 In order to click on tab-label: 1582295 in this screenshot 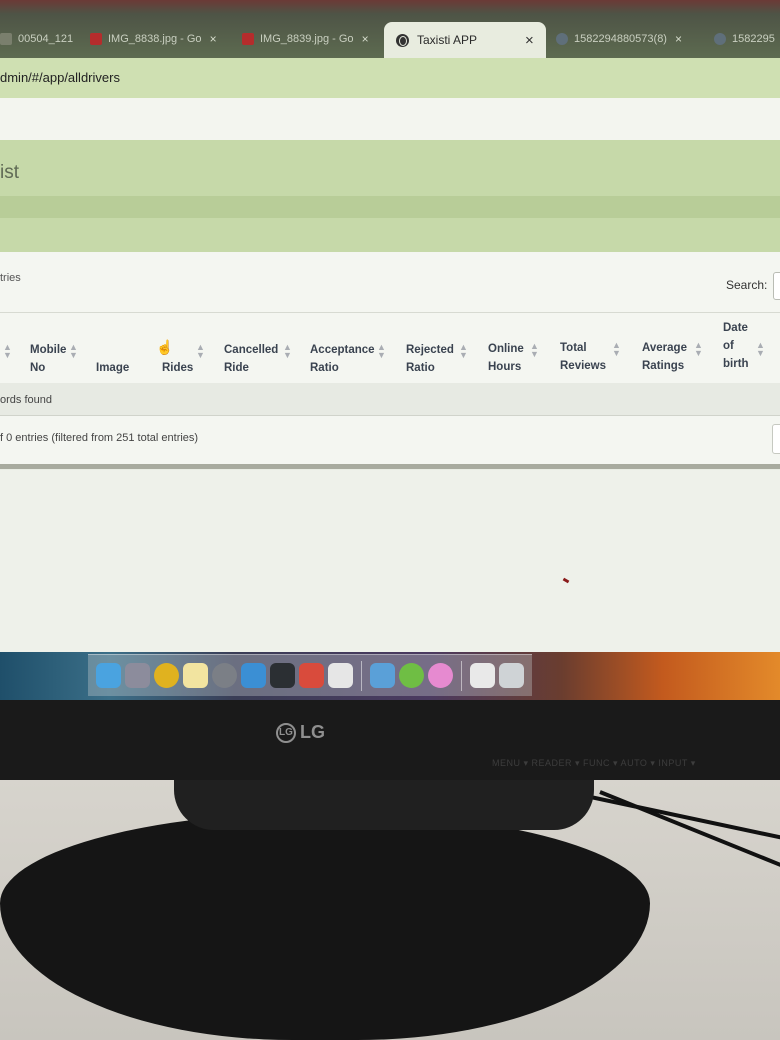, I will do `click(753, 39)`.